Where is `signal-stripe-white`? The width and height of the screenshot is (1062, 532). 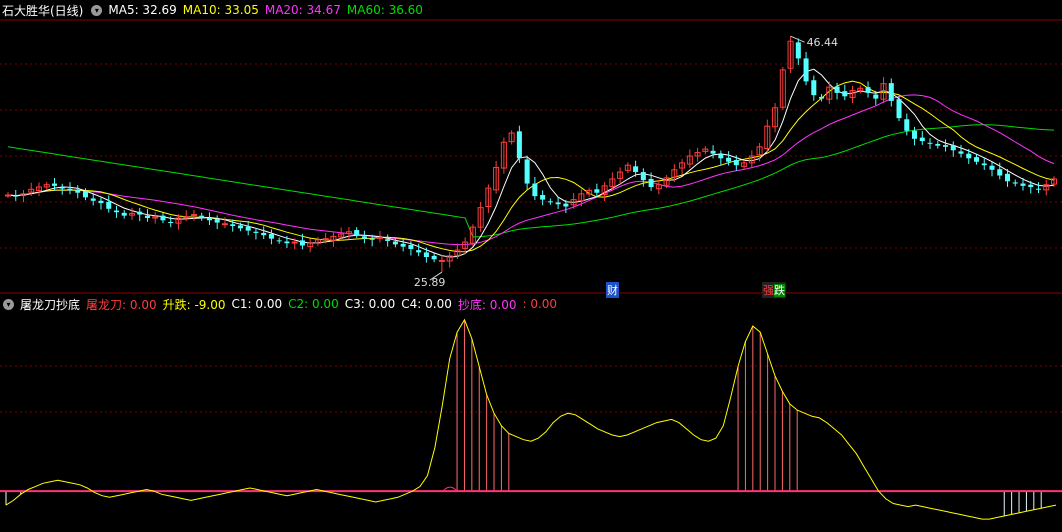
signal-stripe-white is located at coordinates (13, 498).